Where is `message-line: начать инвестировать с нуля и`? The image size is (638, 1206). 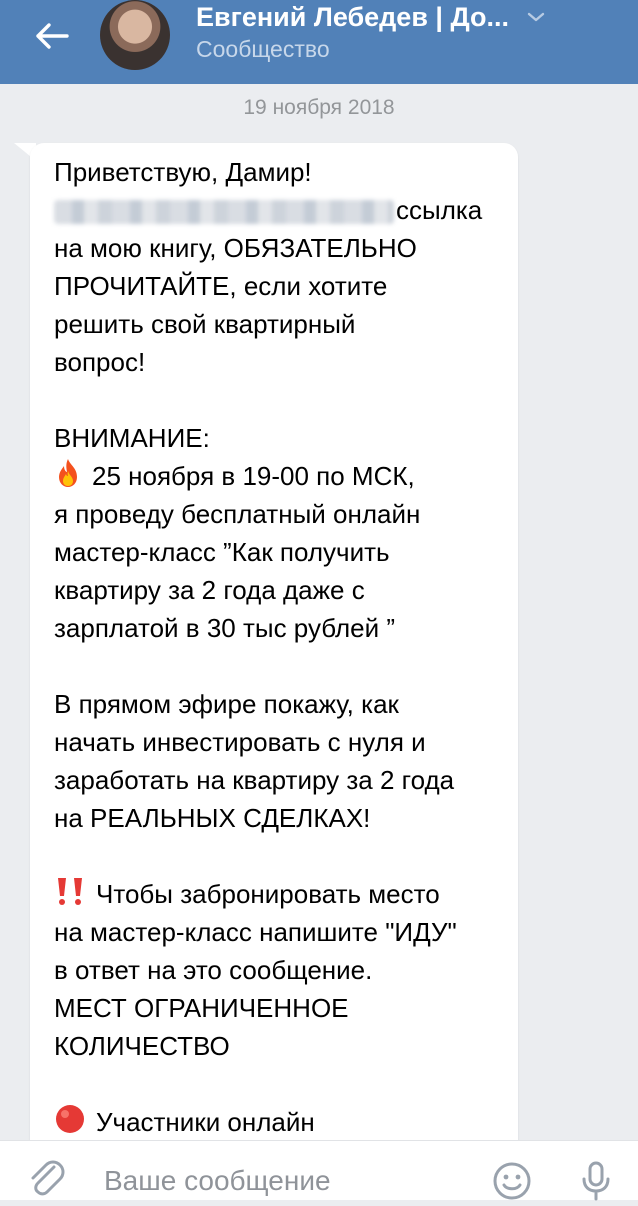
message-line: начать инвестировать с нуля и is located at coordinates (240, 742).